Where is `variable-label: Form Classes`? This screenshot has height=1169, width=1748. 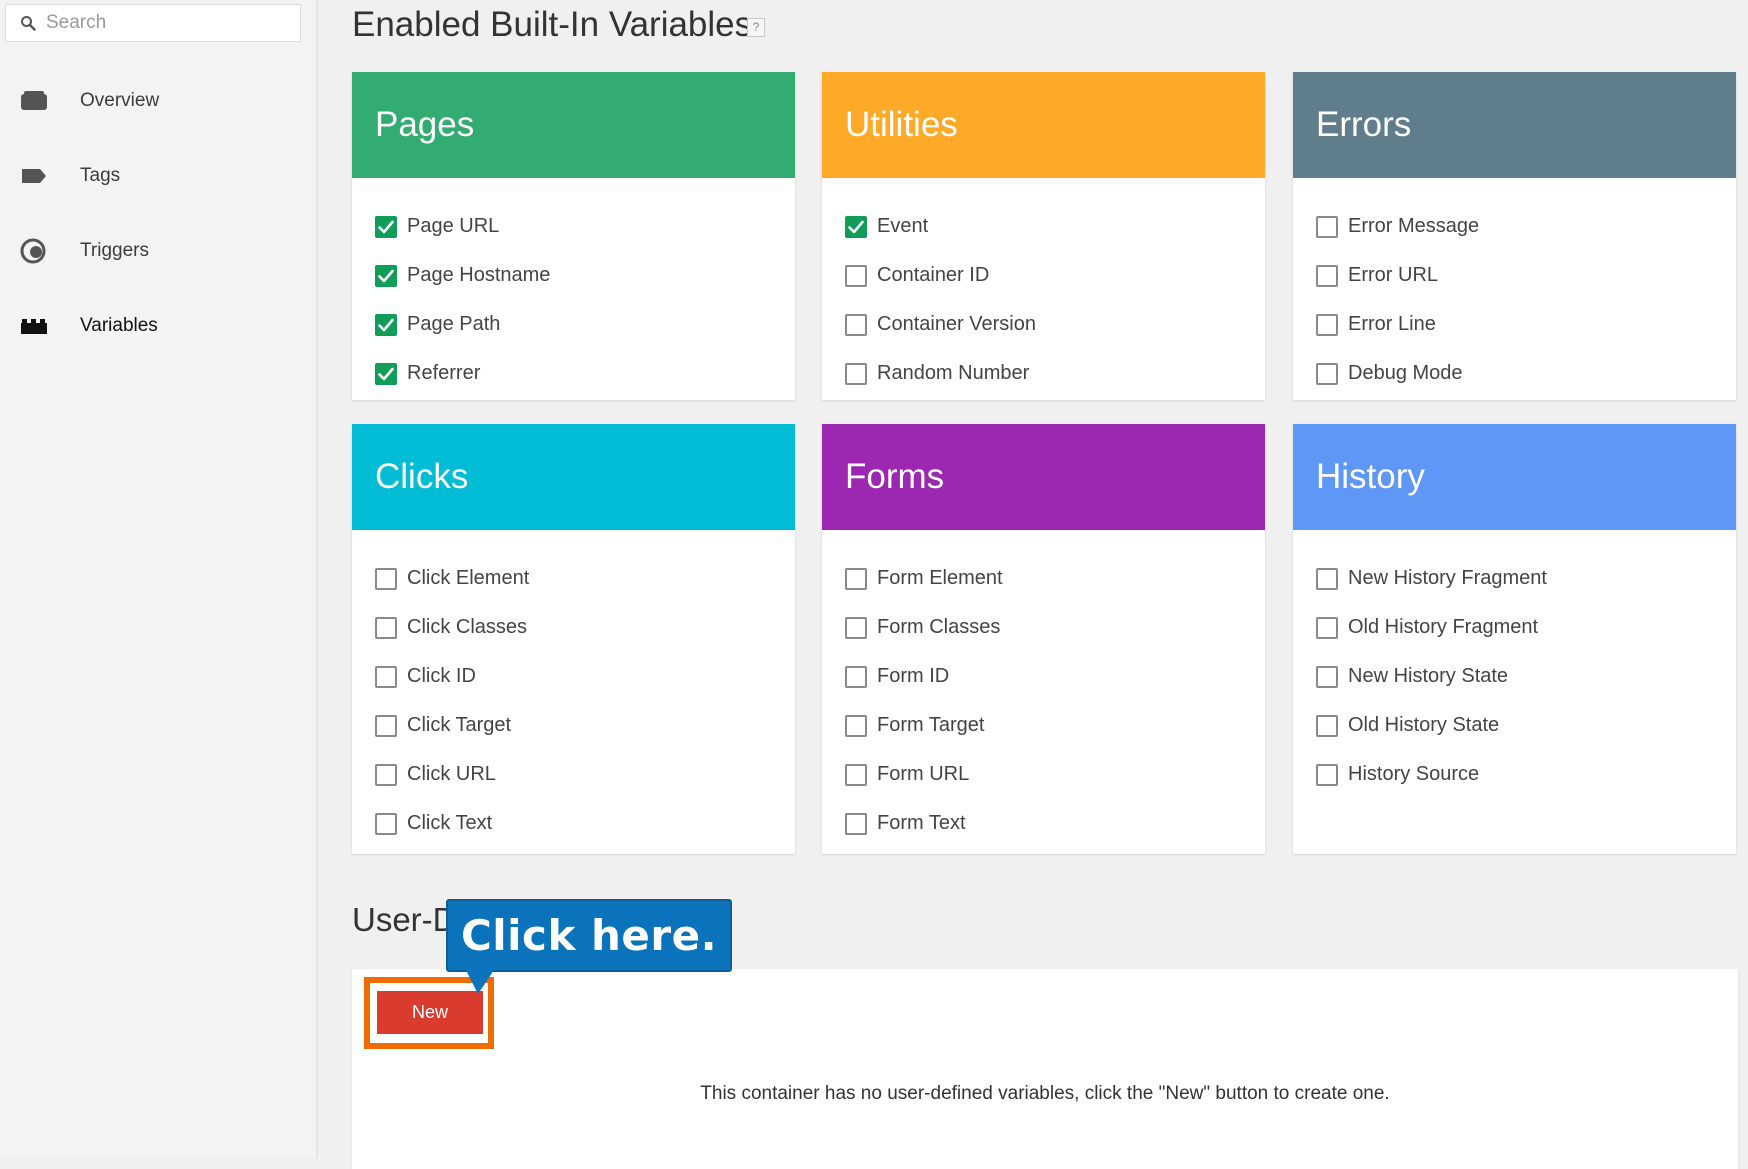 variable-label: Form Classes is located at coordinates (939, 627).